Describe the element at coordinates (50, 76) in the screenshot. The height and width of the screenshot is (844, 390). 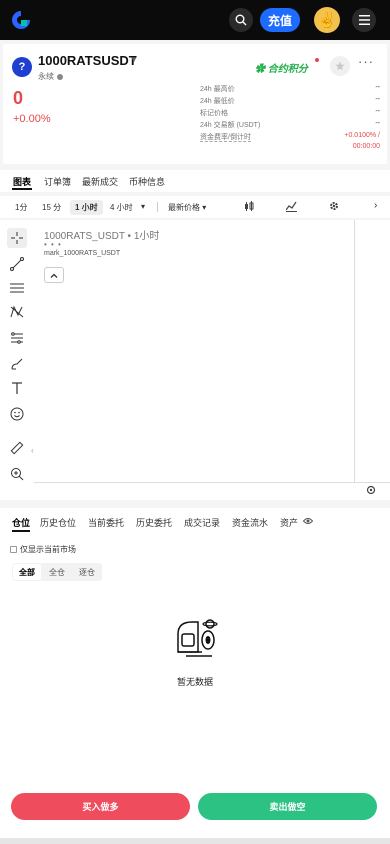
I see `contract-type: 永续` at that location.